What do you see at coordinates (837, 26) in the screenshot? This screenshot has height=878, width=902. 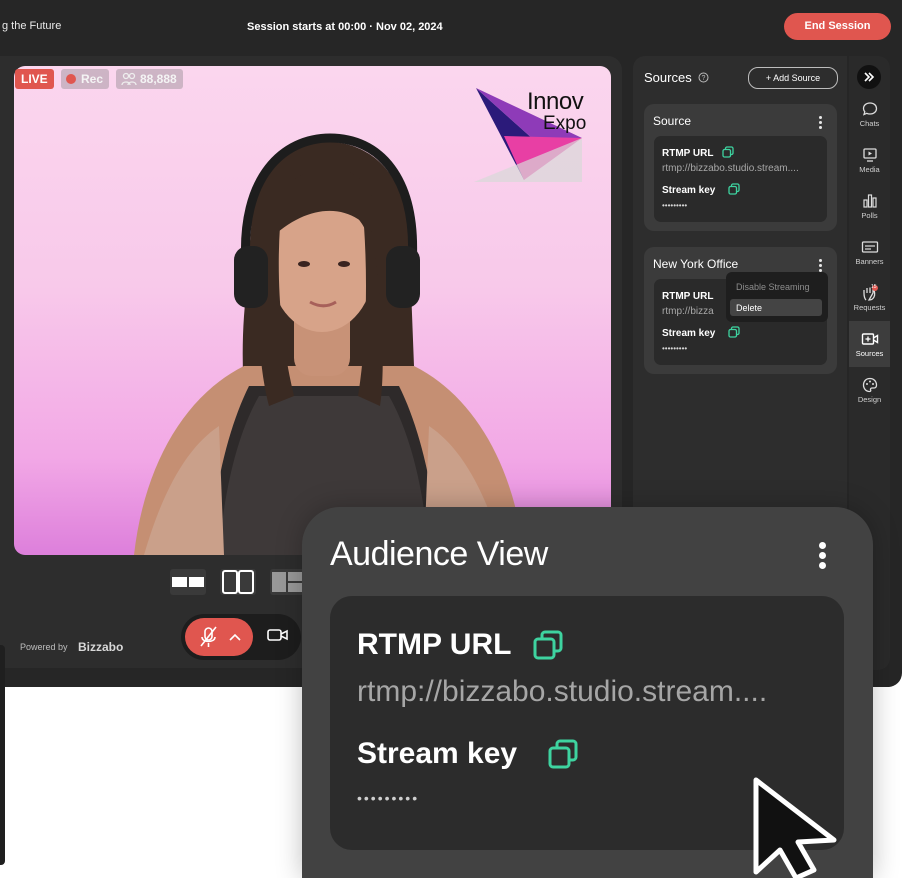 I see `end-session-button: End Session` at bounding box center [837, 26].